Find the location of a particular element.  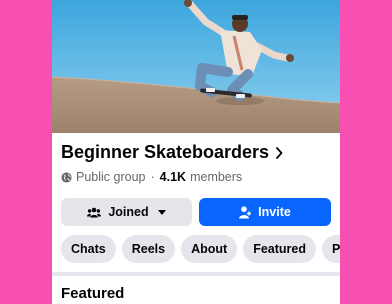

people-icon is located at coordinates (94, 212).